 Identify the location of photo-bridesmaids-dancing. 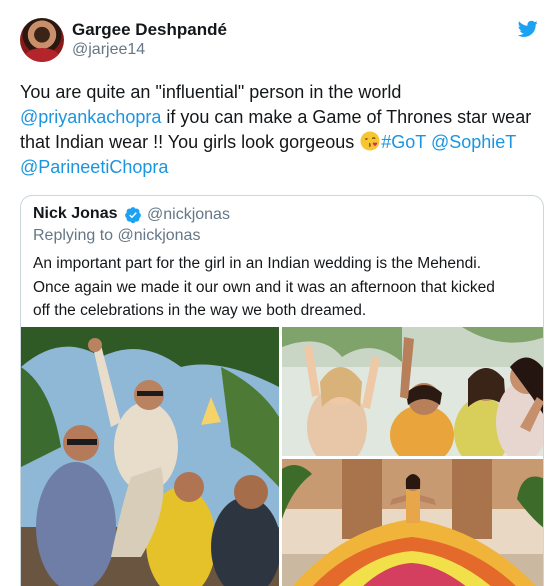
(412, 391).